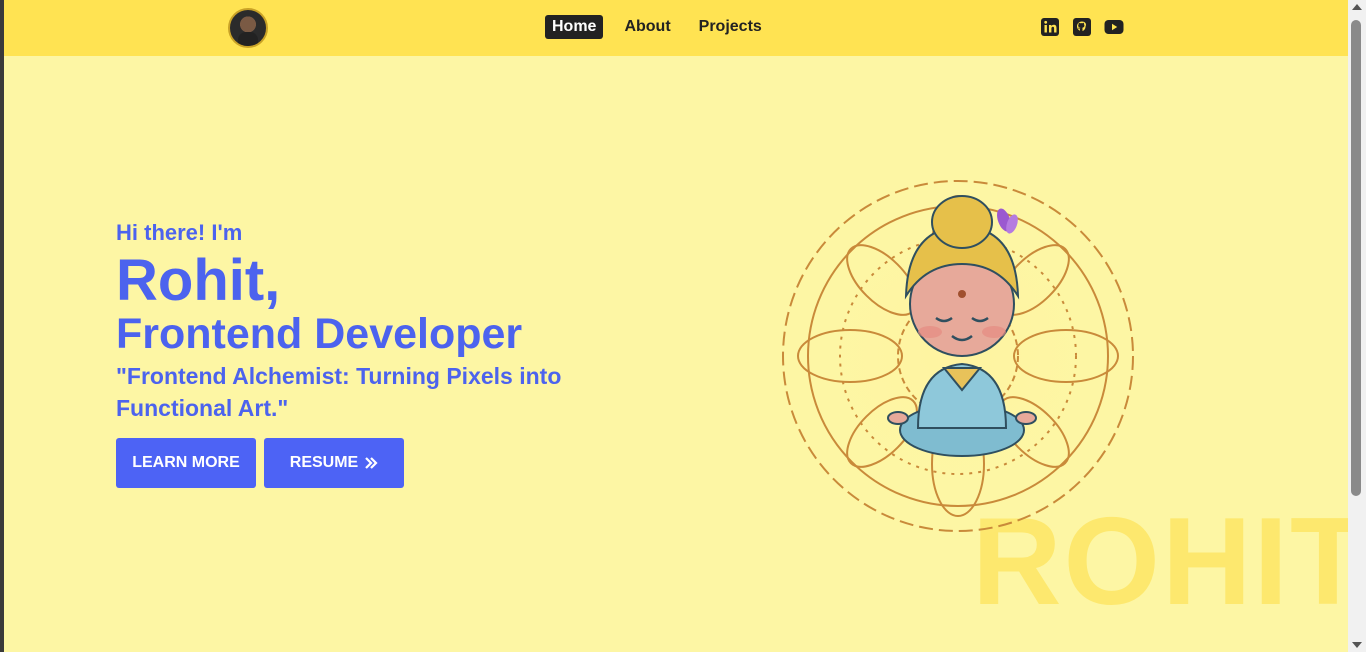  Describe the element at coordinates (324, 462) in the screenshot. I see `resume-label: RESUME` at that location.